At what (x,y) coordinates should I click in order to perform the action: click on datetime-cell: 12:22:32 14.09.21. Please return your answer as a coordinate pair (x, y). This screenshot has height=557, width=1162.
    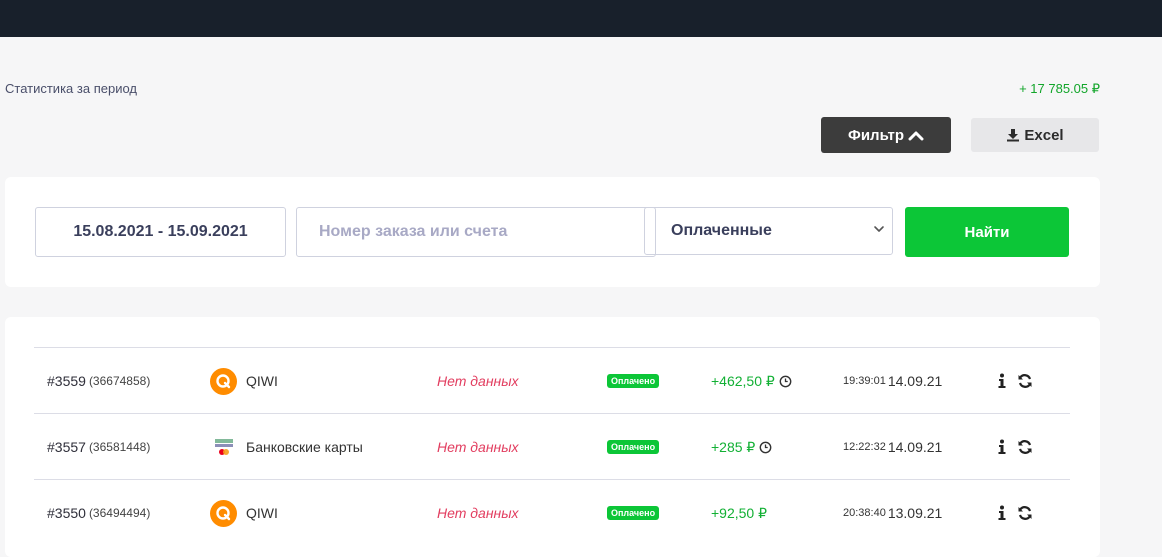
    Looking at the image, I should click on (892, 447).